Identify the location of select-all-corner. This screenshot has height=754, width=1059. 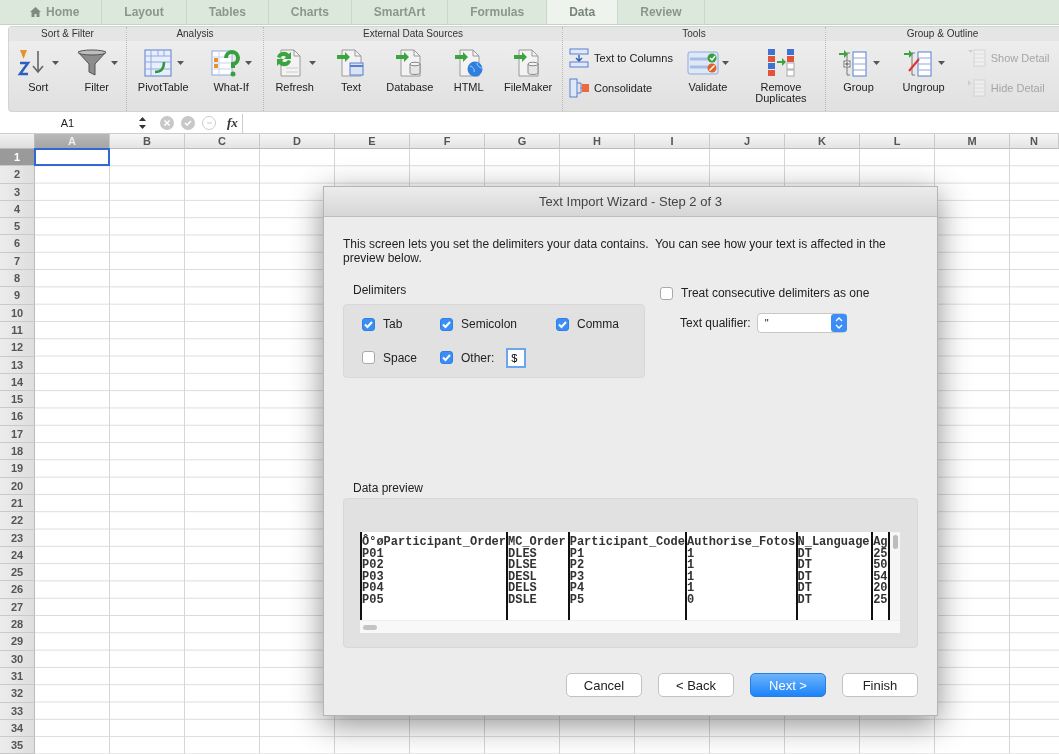
(17, 141).